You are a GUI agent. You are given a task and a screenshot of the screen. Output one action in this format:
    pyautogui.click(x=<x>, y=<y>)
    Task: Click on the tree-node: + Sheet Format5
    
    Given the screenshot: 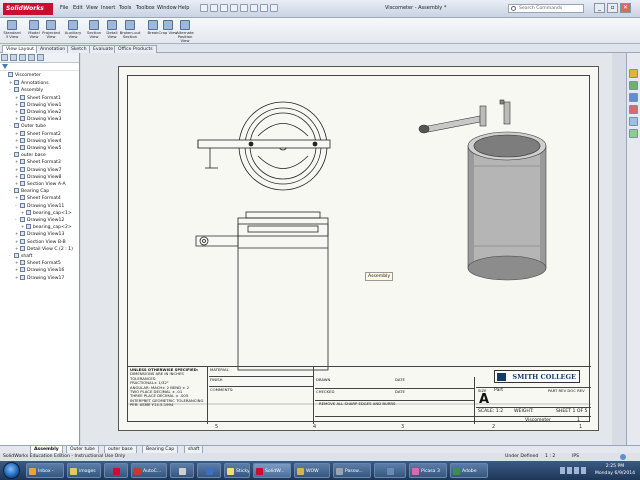 What is the action you would take?
    pyautogui.click(x=38, y=262)
    